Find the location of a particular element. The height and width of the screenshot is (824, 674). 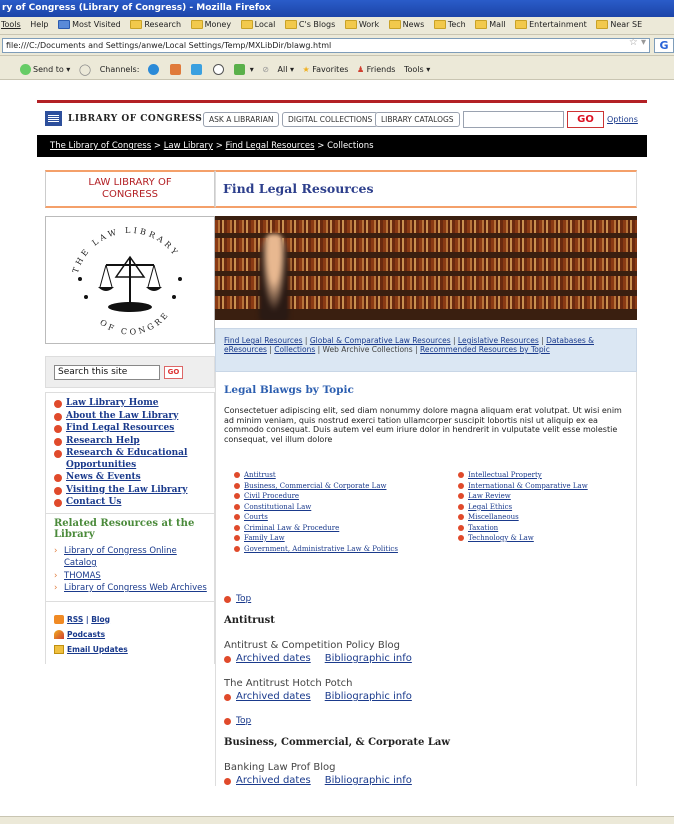

blog-link: Blog is located at coordinates (100, 619).